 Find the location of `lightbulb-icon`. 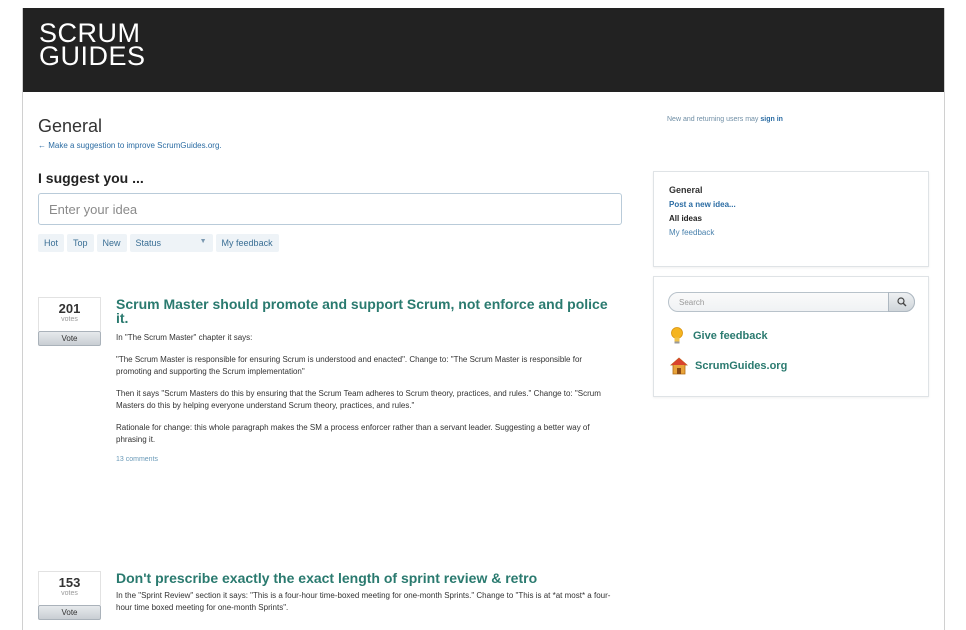

lightbulb-icon is located at coordinates (677, 335).